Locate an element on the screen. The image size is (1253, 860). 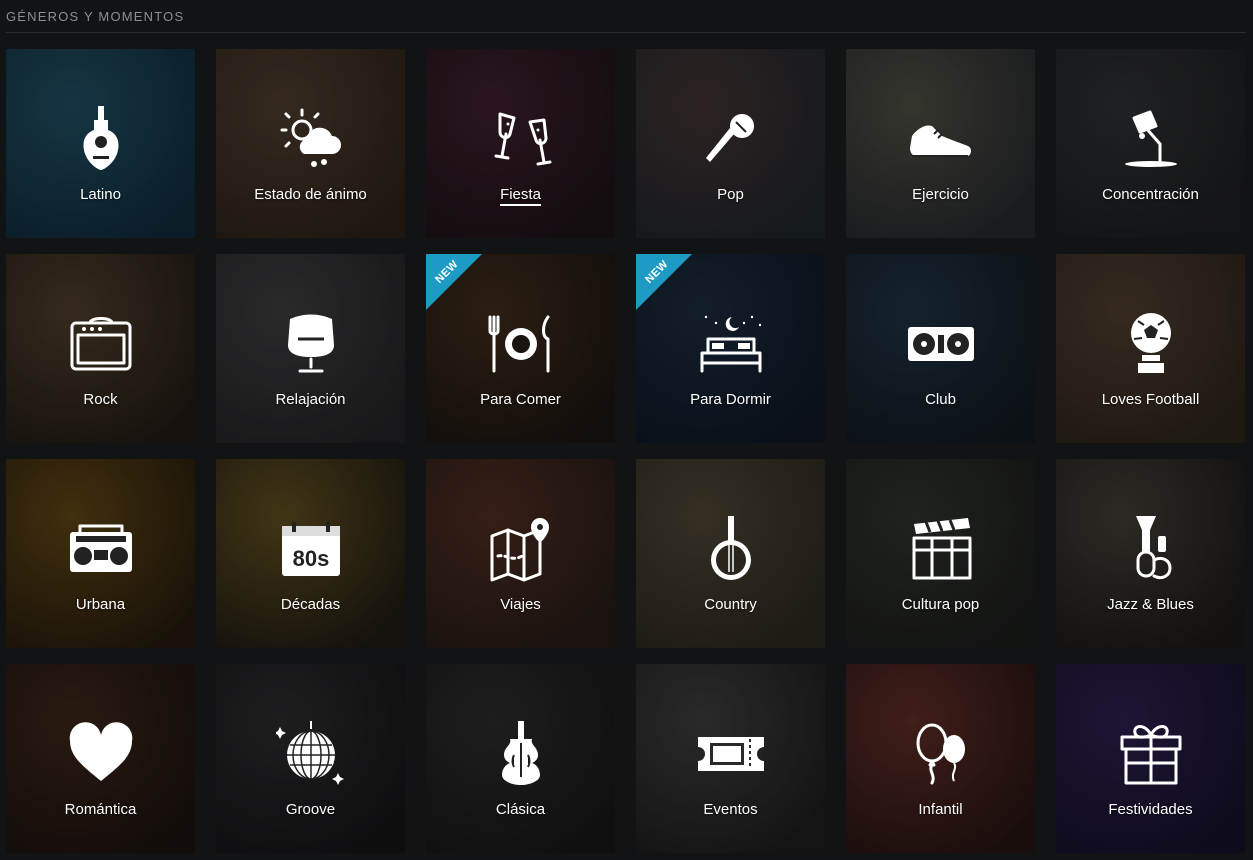
tile-label: Eventos is located at coordinates (730, 809).